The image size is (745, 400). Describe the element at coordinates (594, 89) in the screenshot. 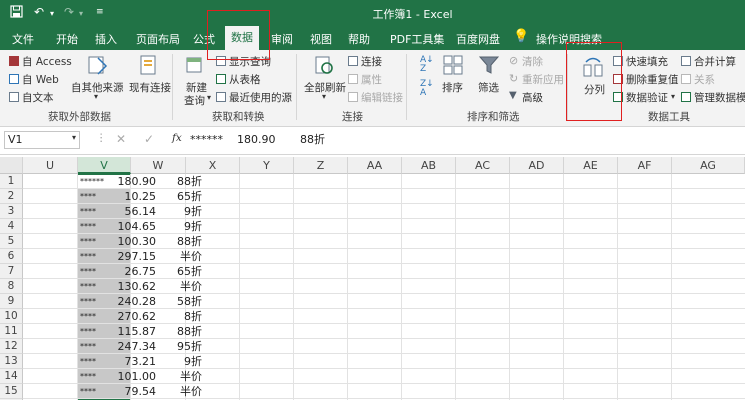

I see `text-to-columns-button: 分列` at that location.